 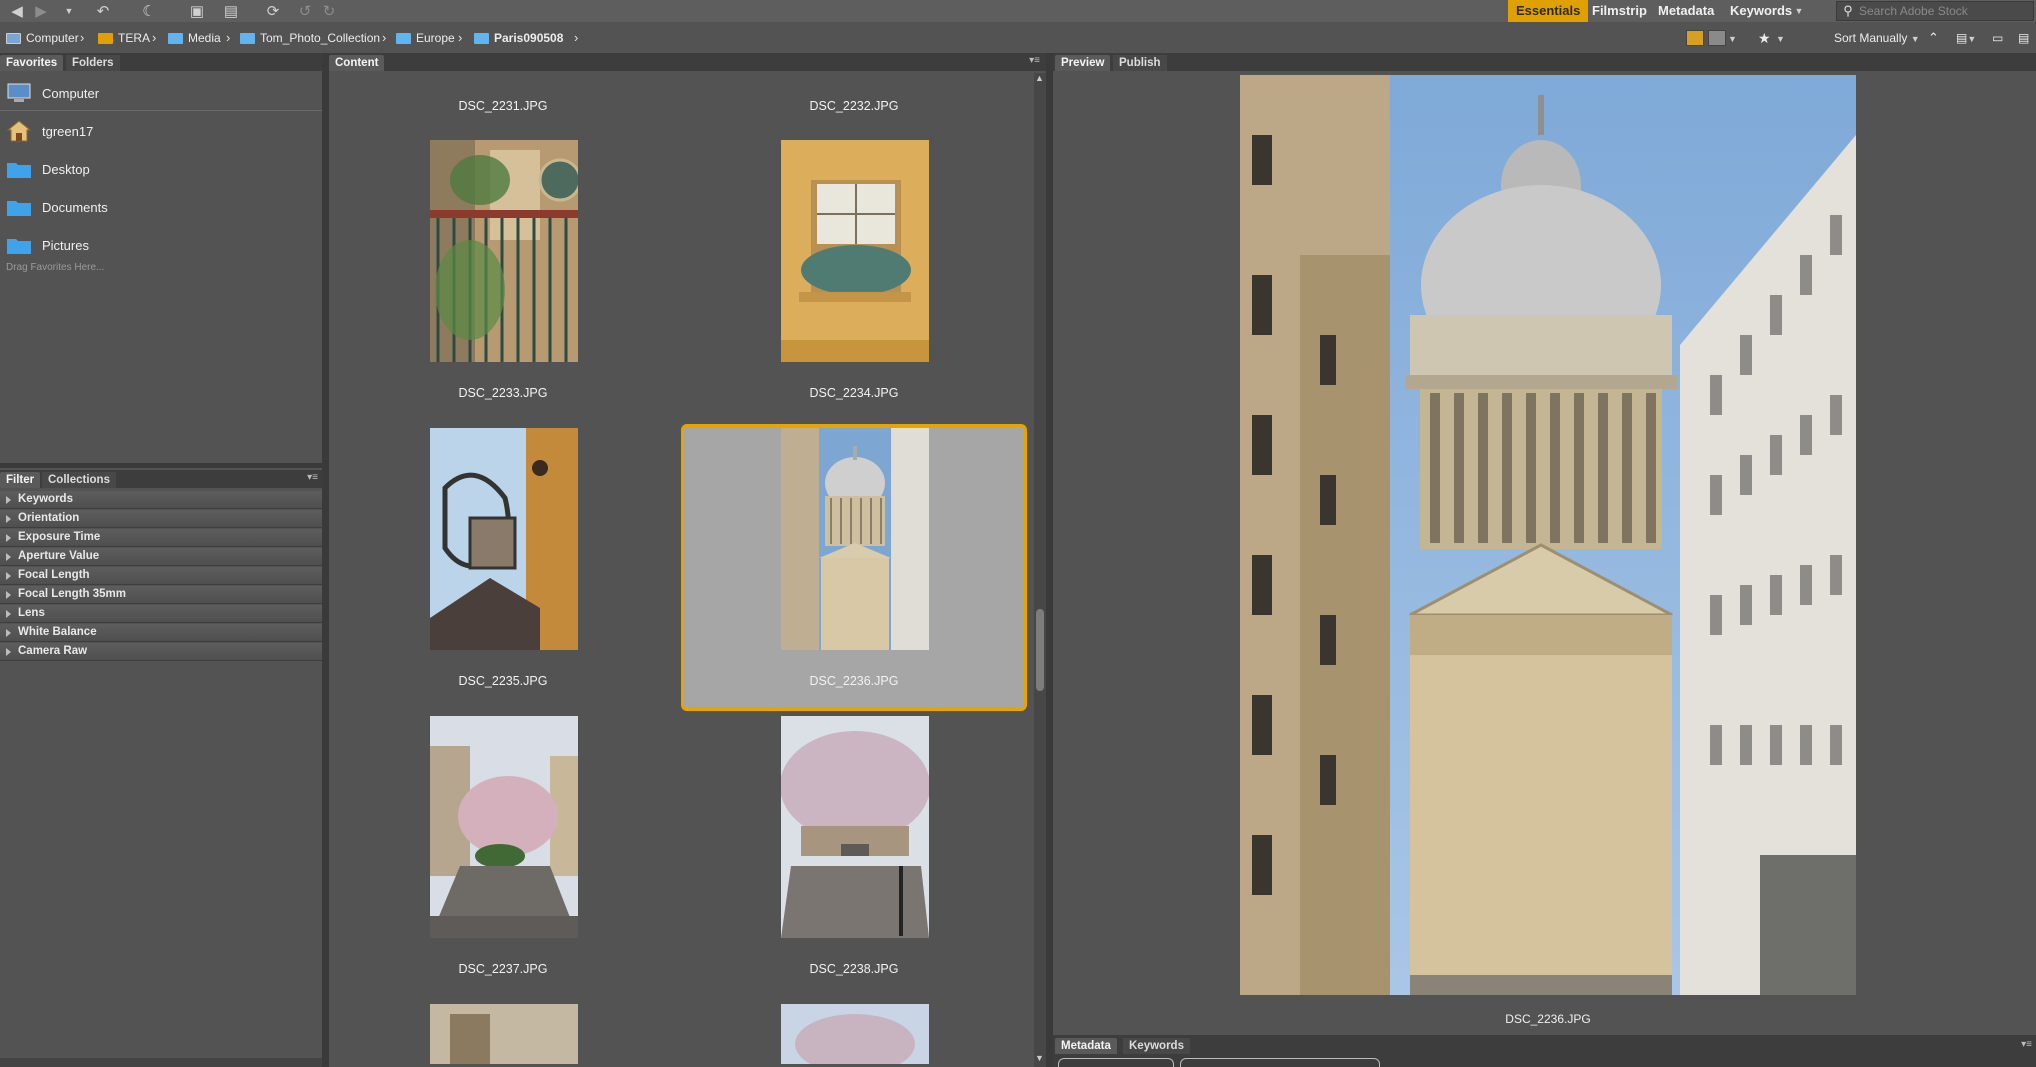 I want to click on filter-row-lens: Lens, so click(x=161, y=614).